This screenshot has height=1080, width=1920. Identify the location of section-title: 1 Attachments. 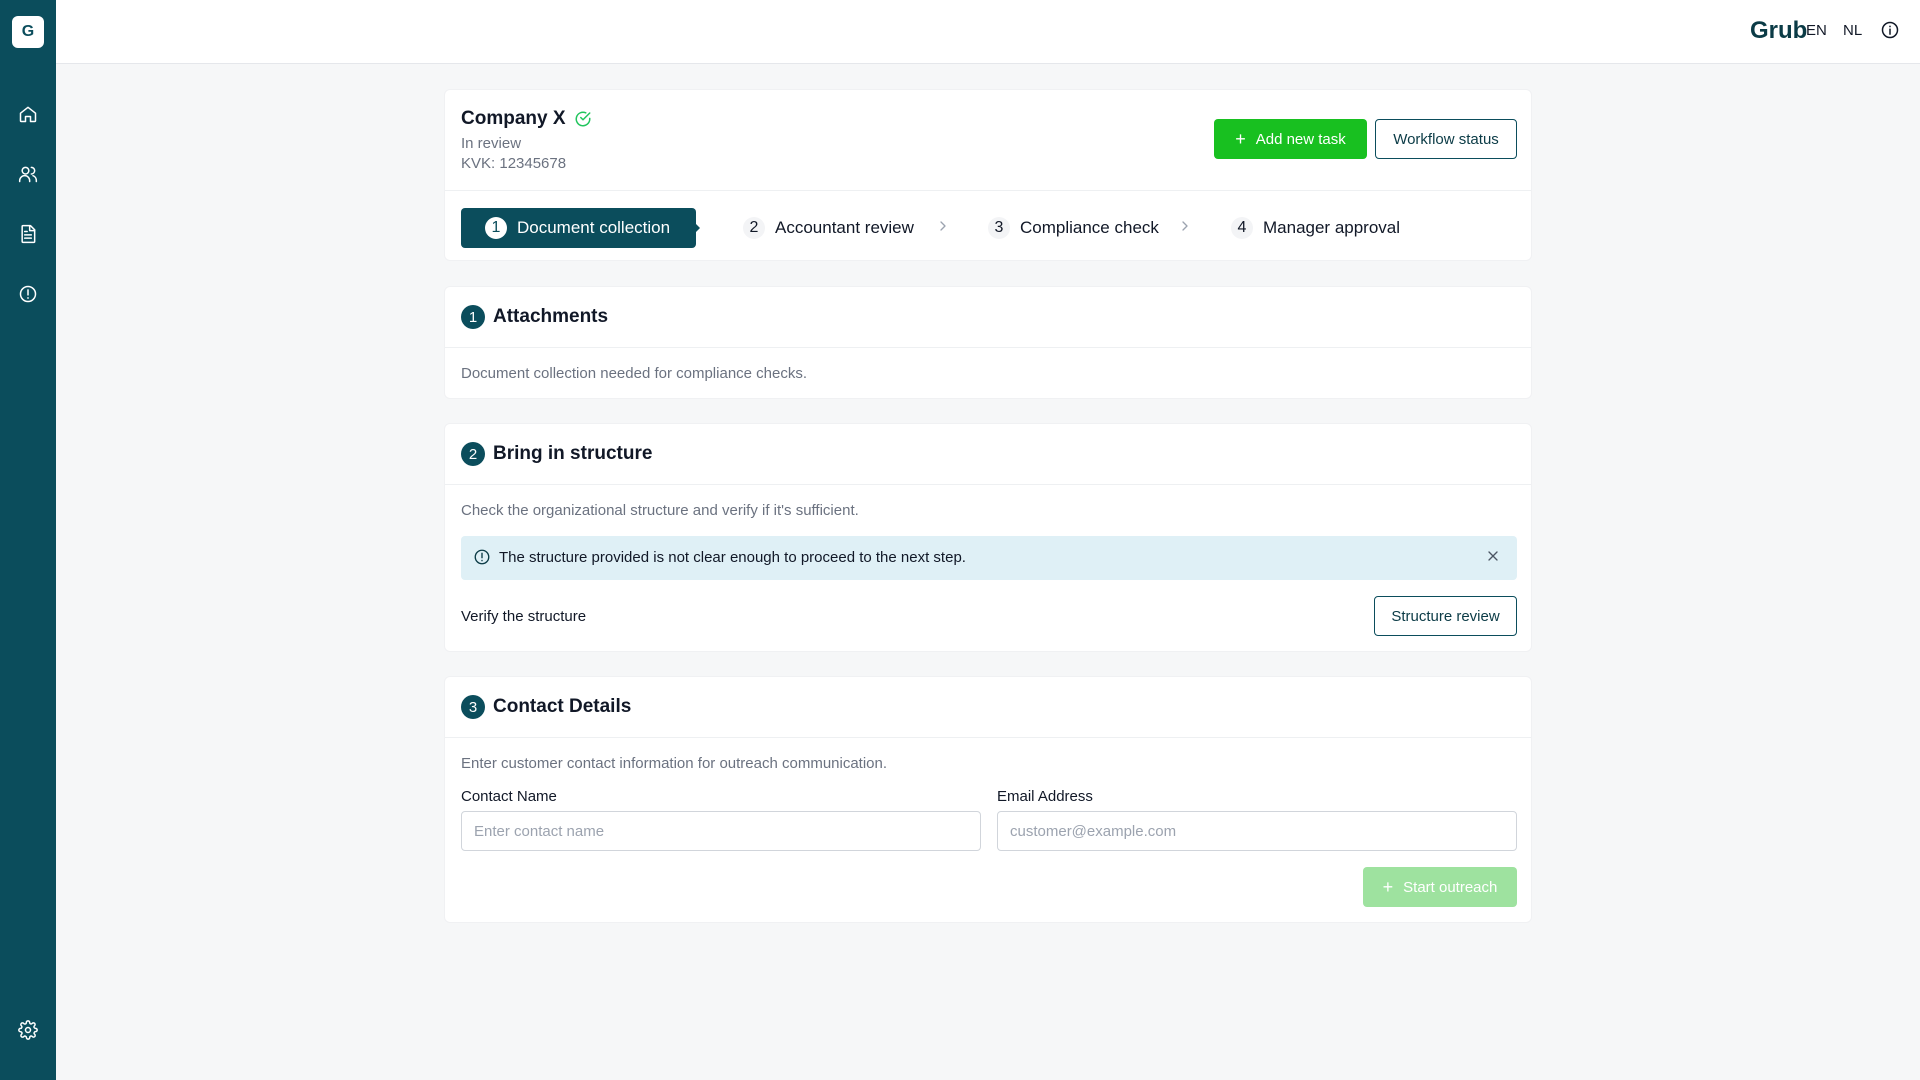
(534, 317).